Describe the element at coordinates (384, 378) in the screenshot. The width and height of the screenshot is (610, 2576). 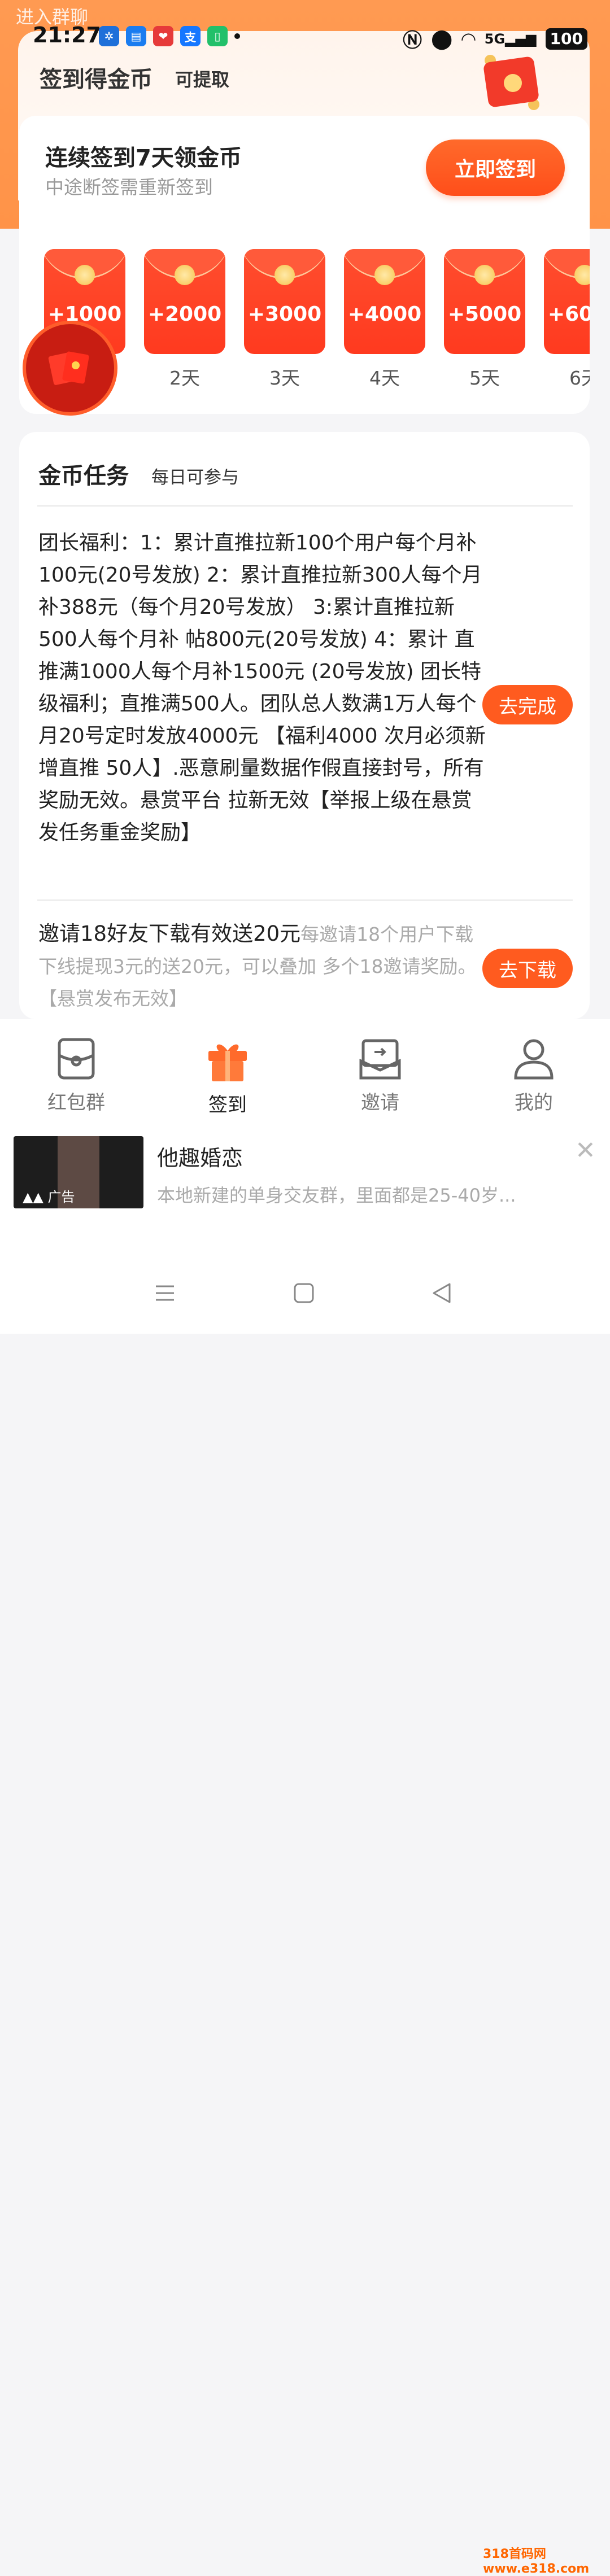
I see `day-label: 4天` at that location.